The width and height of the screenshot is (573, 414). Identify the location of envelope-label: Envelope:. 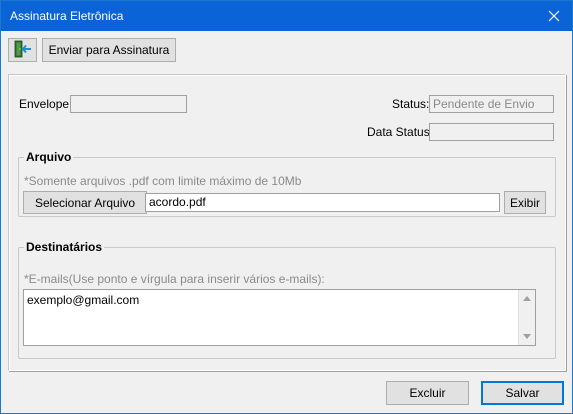
(46, 104).